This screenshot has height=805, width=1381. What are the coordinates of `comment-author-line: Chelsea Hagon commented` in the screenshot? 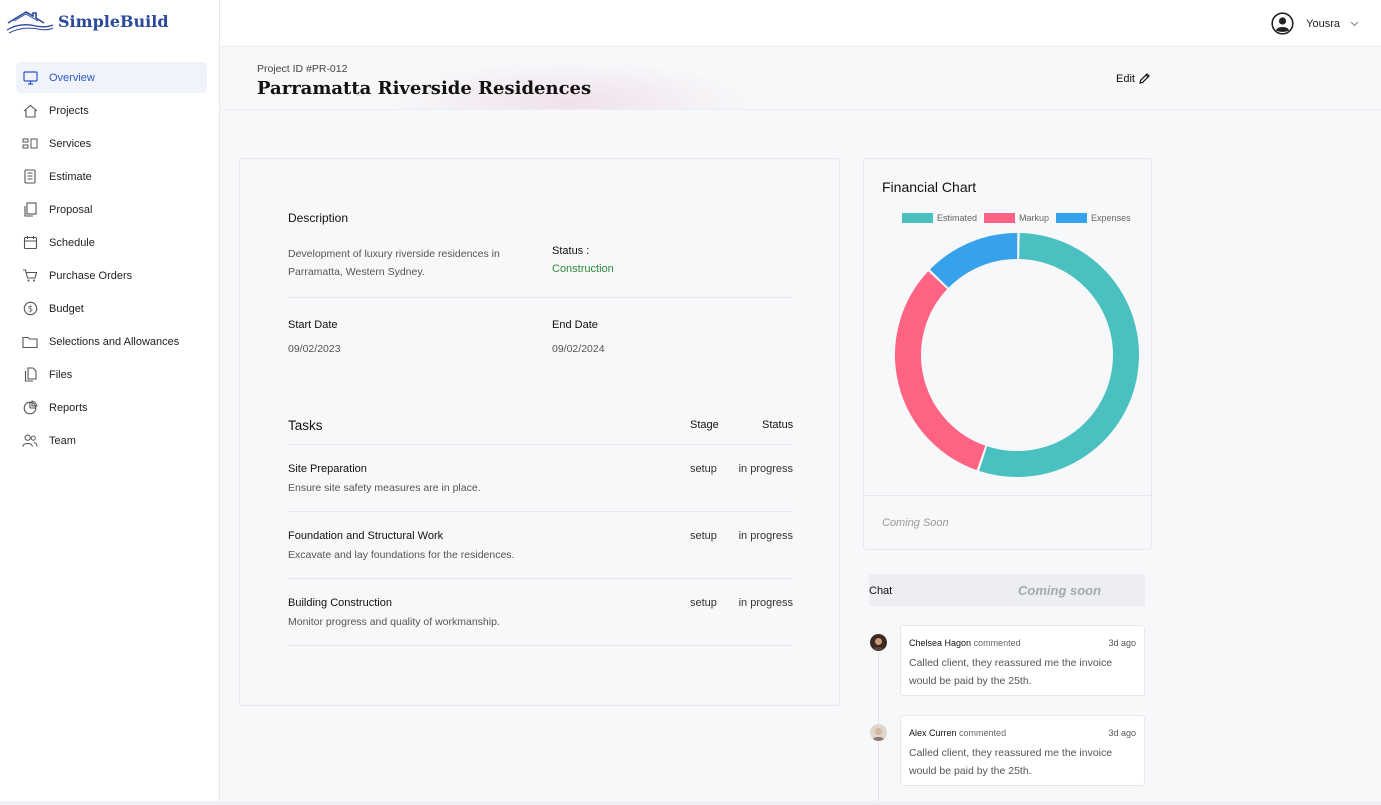 It's located at (965, 643).